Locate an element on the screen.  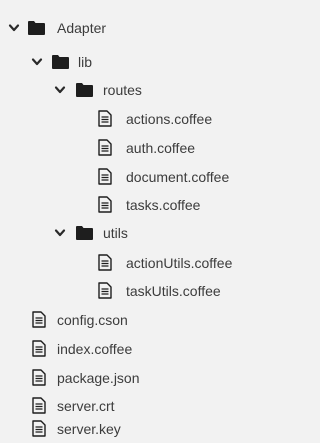
folder-label: utils is located at coordinates (115, 232).